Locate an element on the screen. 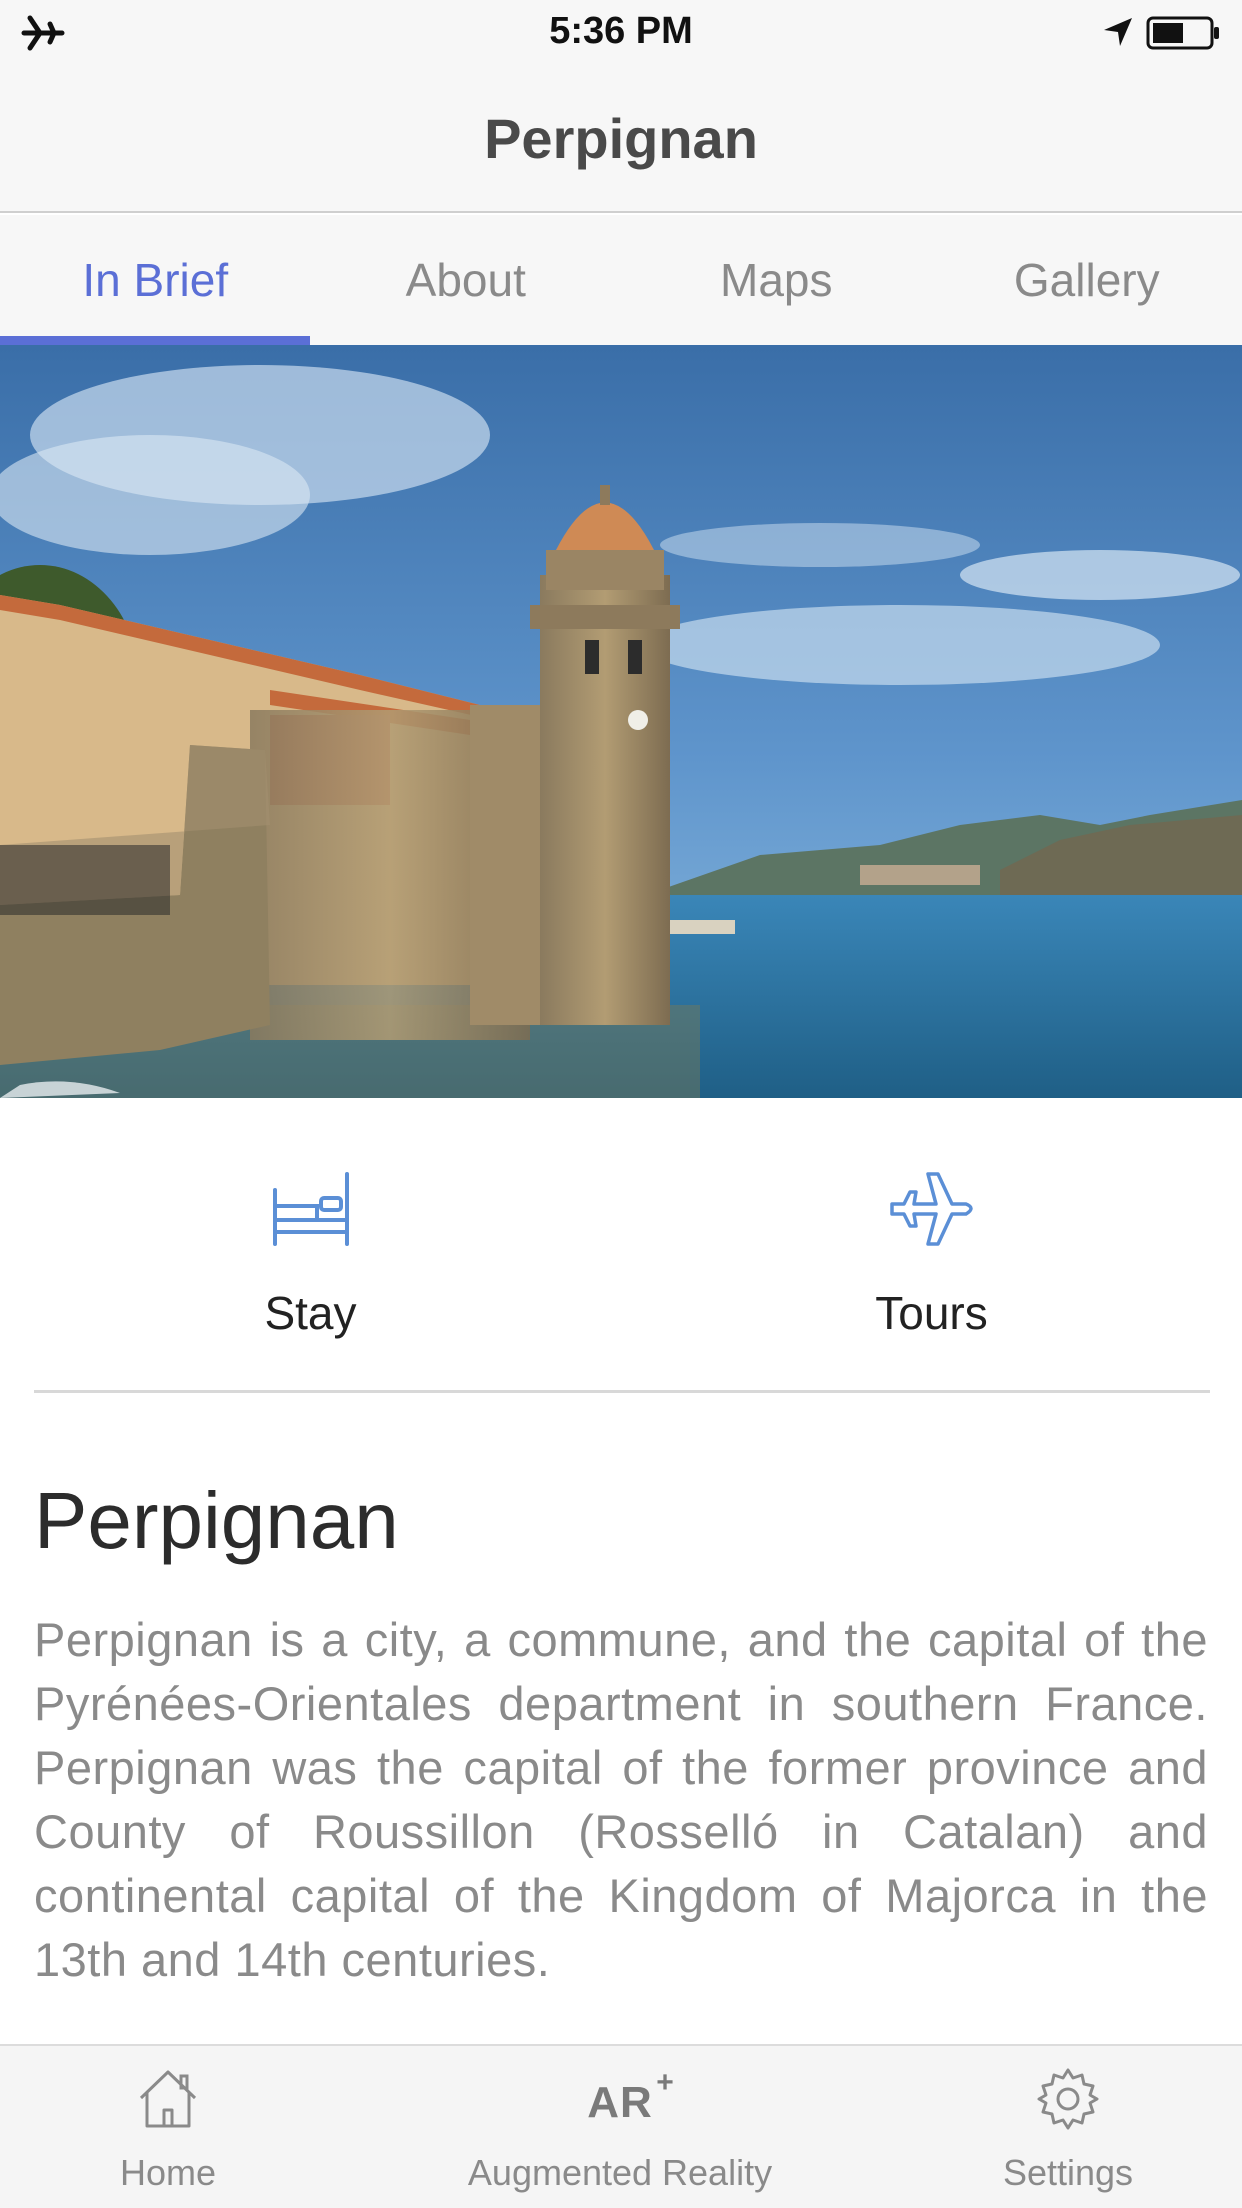 The width and height of the screenshot is (1242, 2208). tab-settings: Settings is located at coordinates (1068, 2127).